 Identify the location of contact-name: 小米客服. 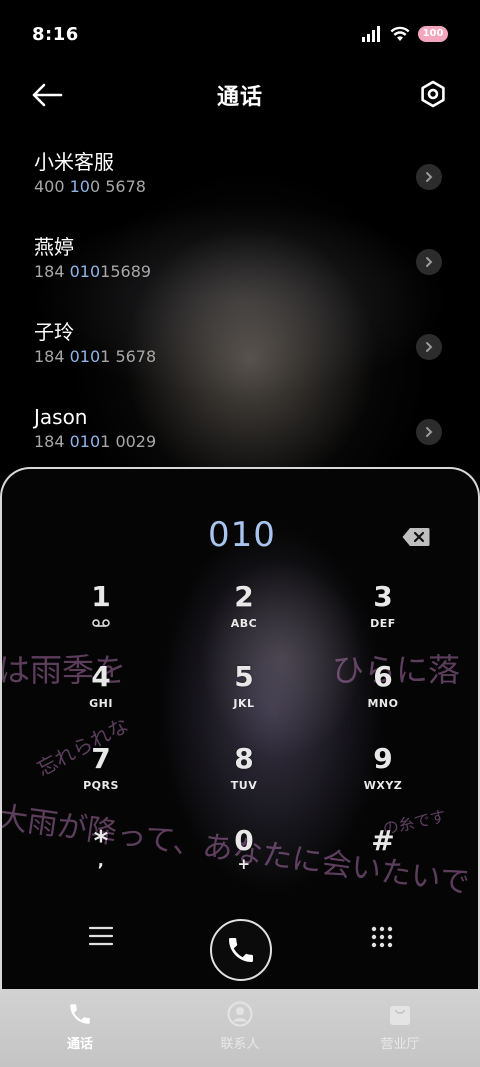
(74, 162).